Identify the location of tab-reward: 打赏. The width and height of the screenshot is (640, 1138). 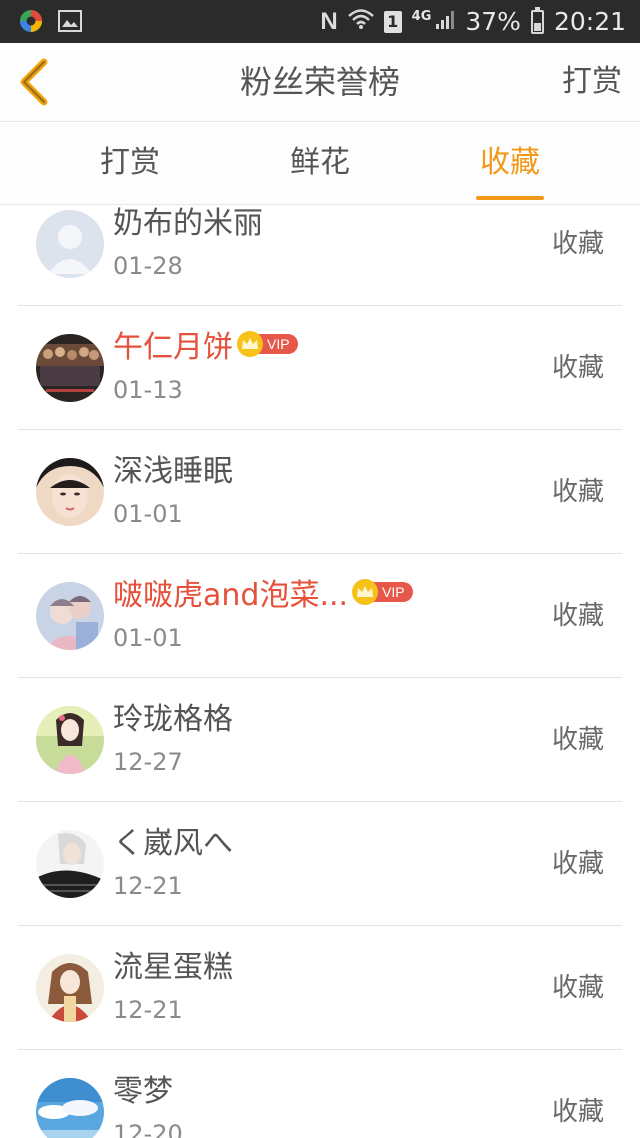
(130, 163).